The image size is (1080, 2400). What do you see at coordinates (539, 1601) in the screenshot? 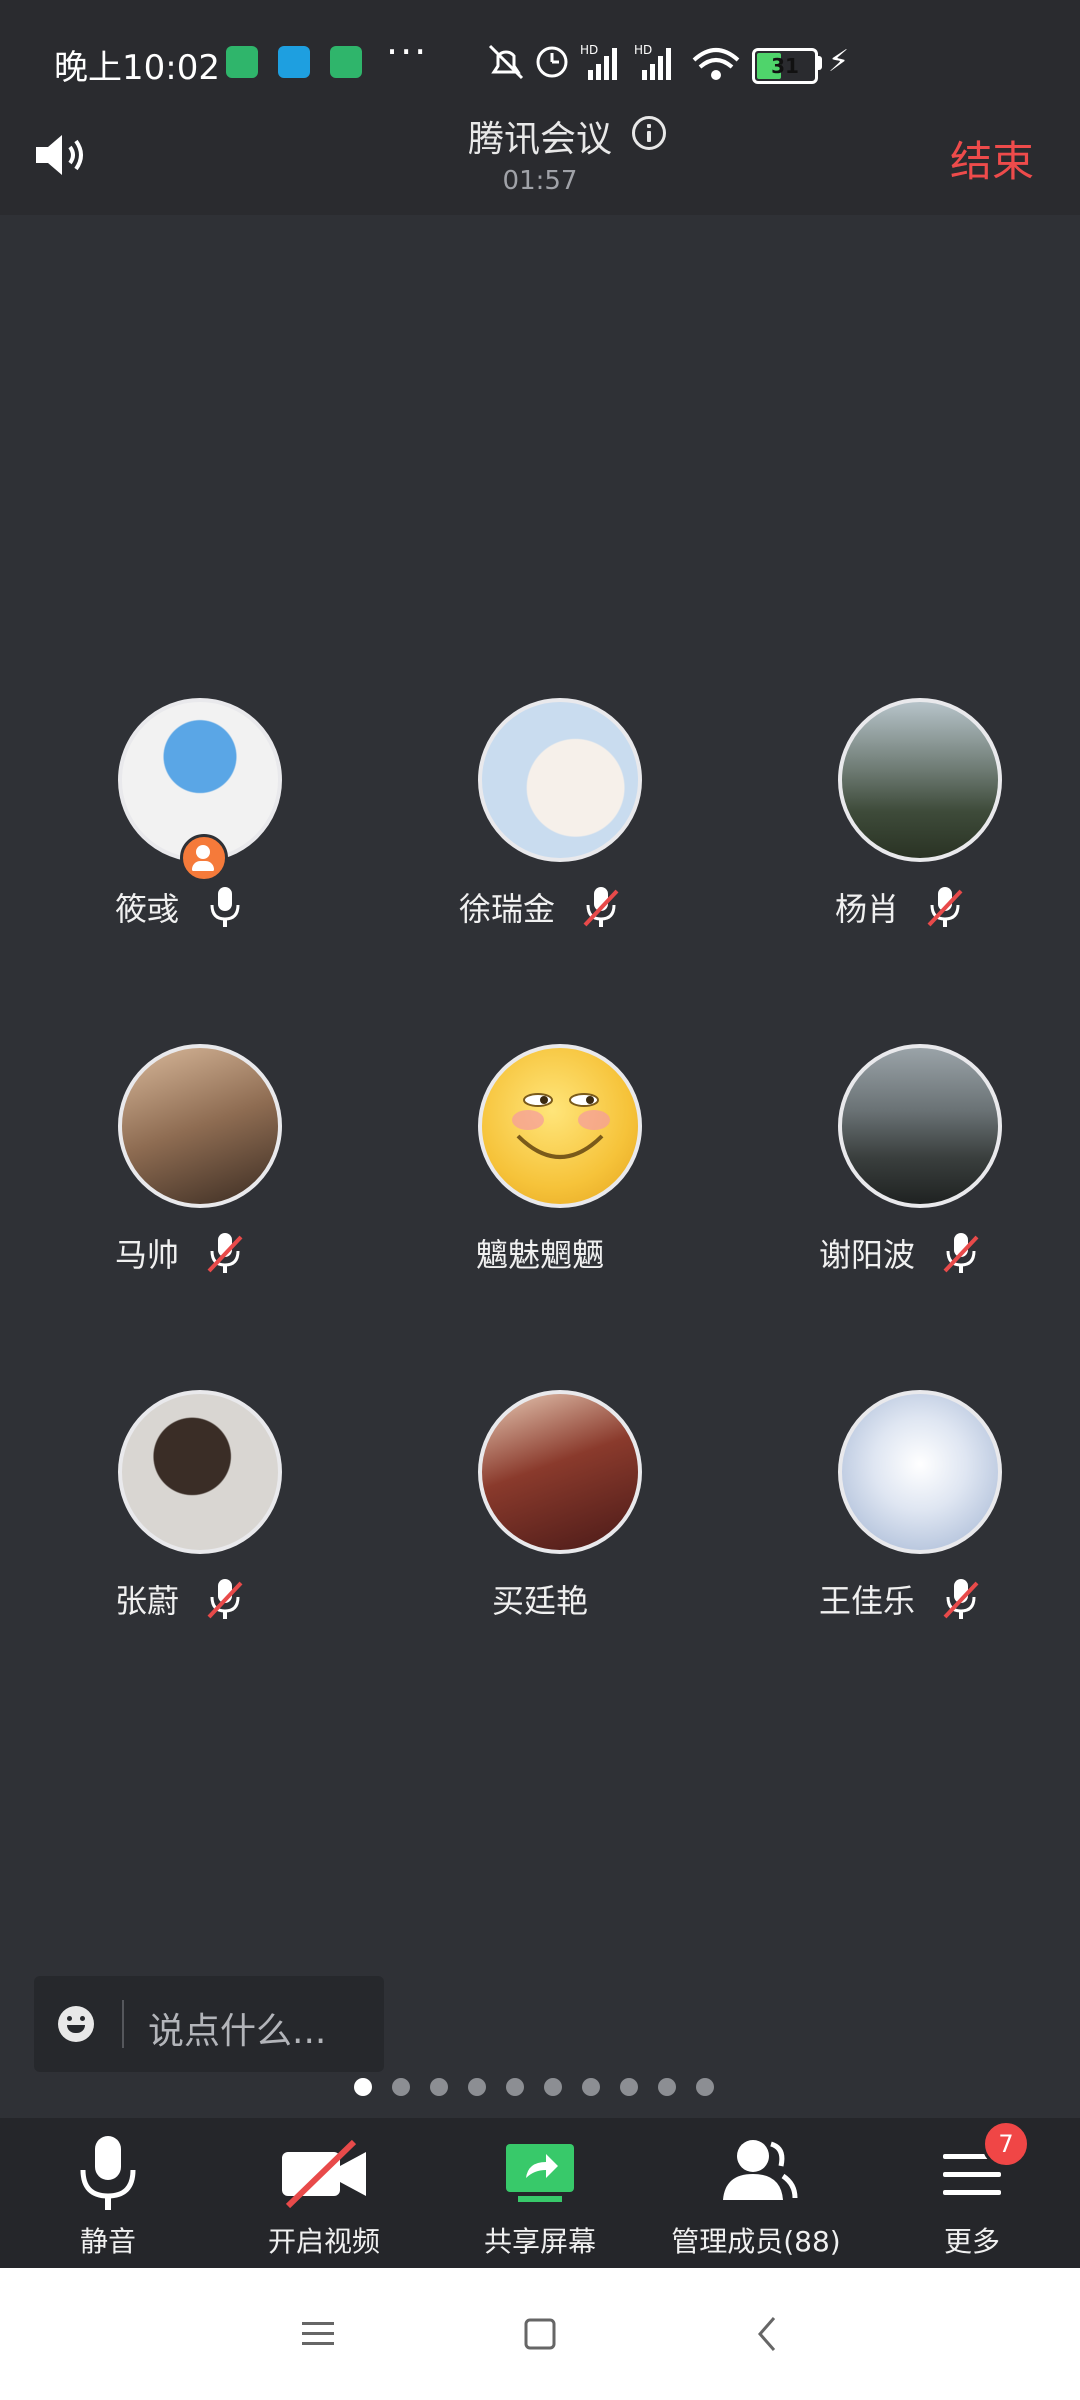
I see `participant-name: 买廷艳` at bounding box center [539, 1601].